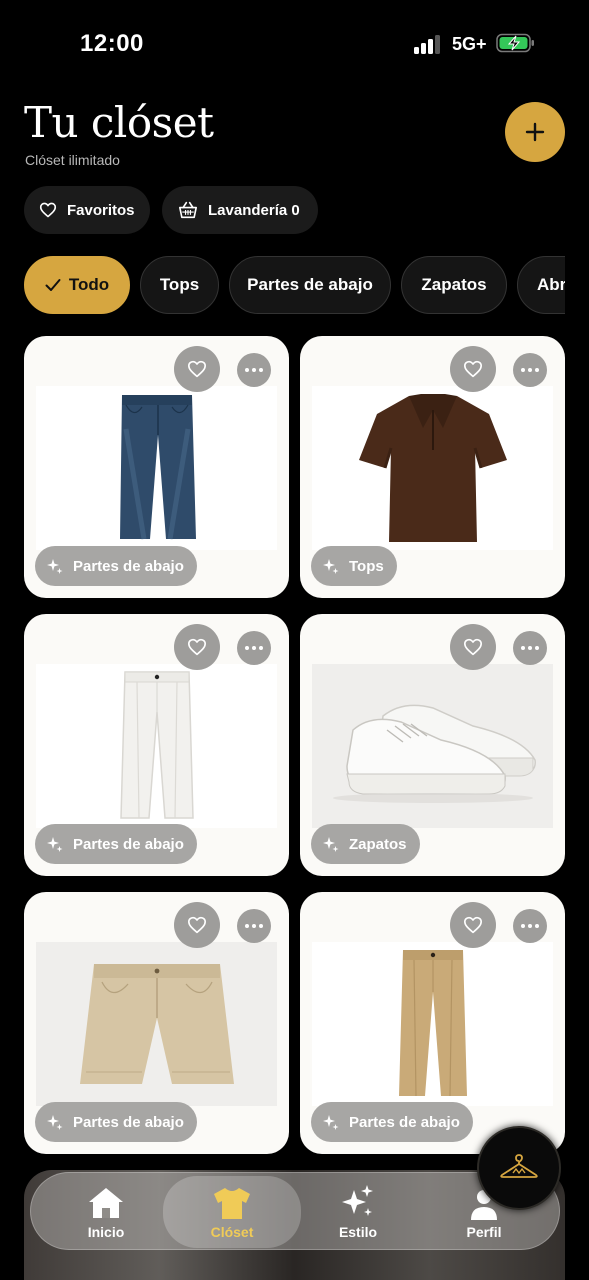 Image resolution: width=589 pixels, height=1280 pixels. I want to click on chip-shoes: Zapatos, so click(454, 285).